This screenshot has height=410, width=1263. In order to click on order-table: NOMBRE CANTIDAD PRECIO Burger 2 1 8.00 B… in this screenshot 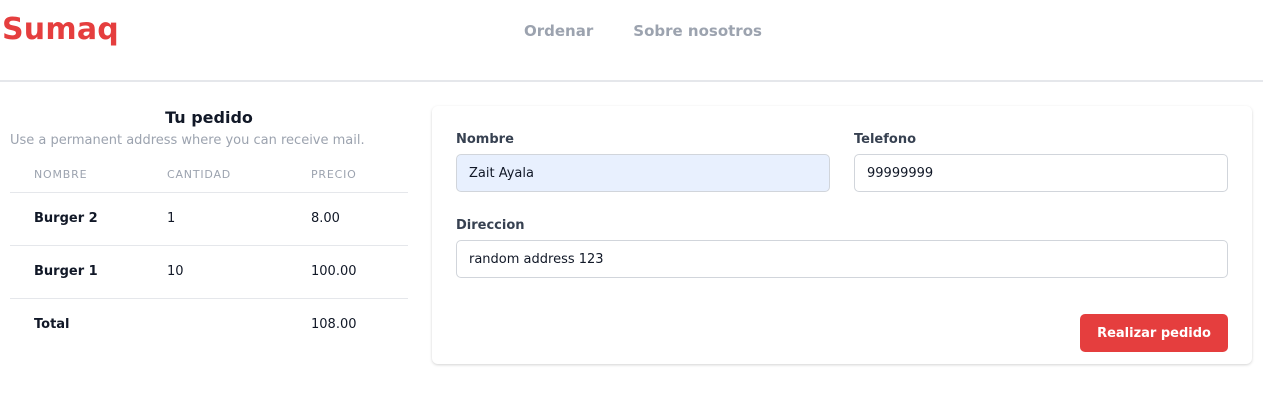, I will do `click(209, 254)`.